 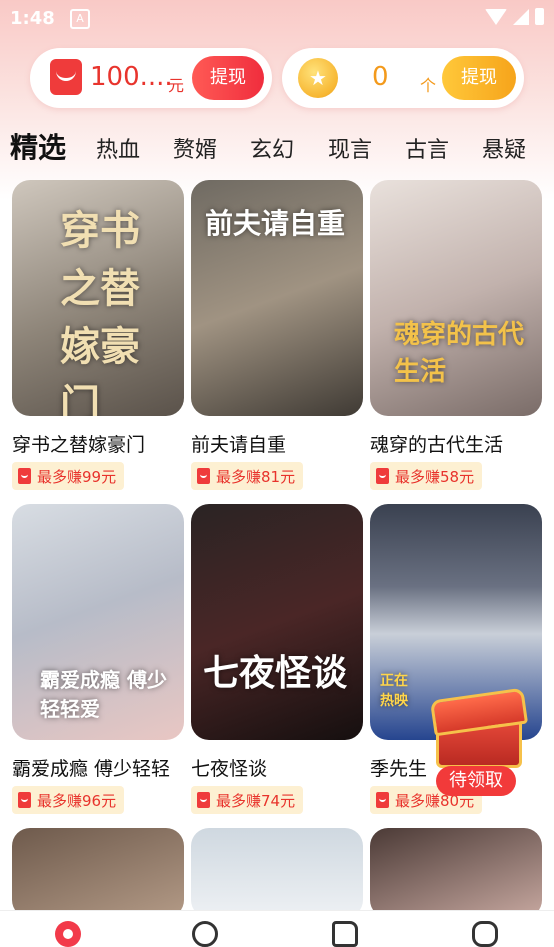 I want to click on earn-badge: 最多赚74元, so click(x=247, y=800).